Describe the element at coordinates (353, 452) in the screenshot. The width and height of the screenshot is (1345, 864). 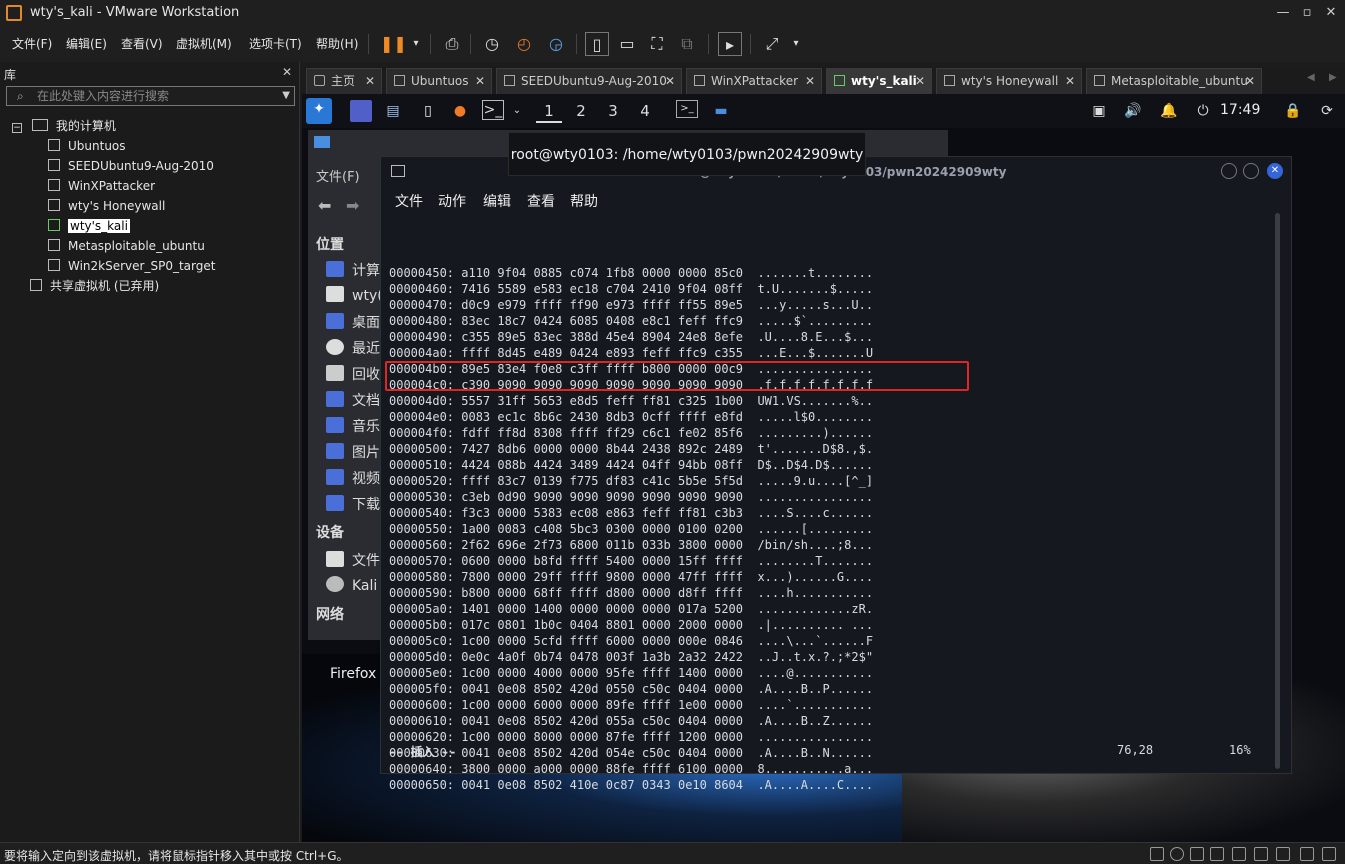
I see `fm-place: 图片` at that location.